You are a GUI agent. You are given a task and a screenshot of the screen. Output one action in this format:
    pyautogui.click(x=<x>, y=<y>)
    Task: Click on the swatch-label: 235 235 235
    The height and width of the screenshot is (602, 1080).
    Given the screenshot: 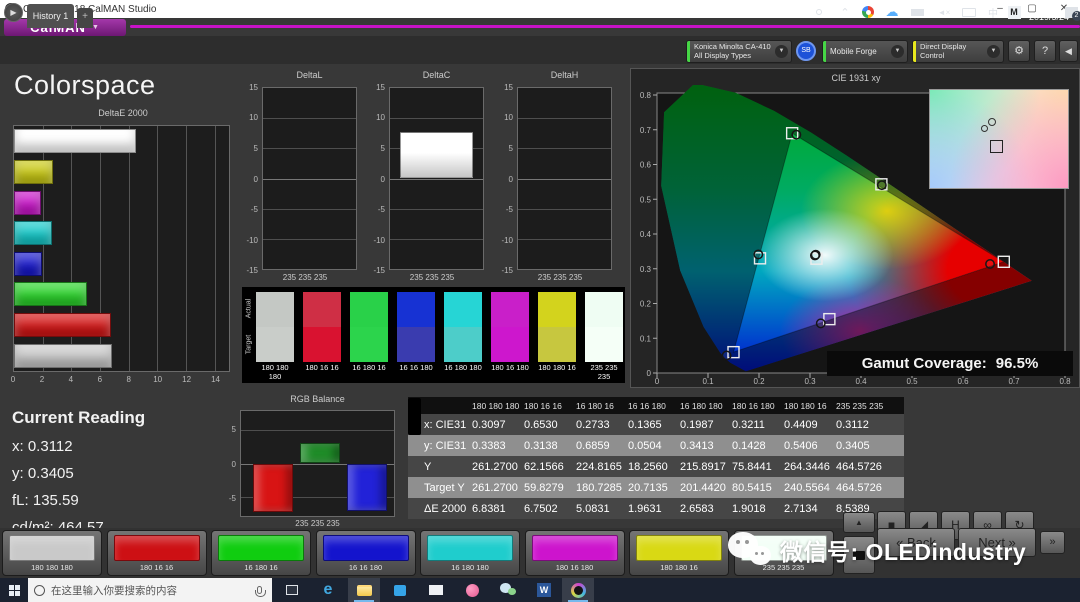 What is the action you would take?
    pyautogui.click(x=604, y=372)
    